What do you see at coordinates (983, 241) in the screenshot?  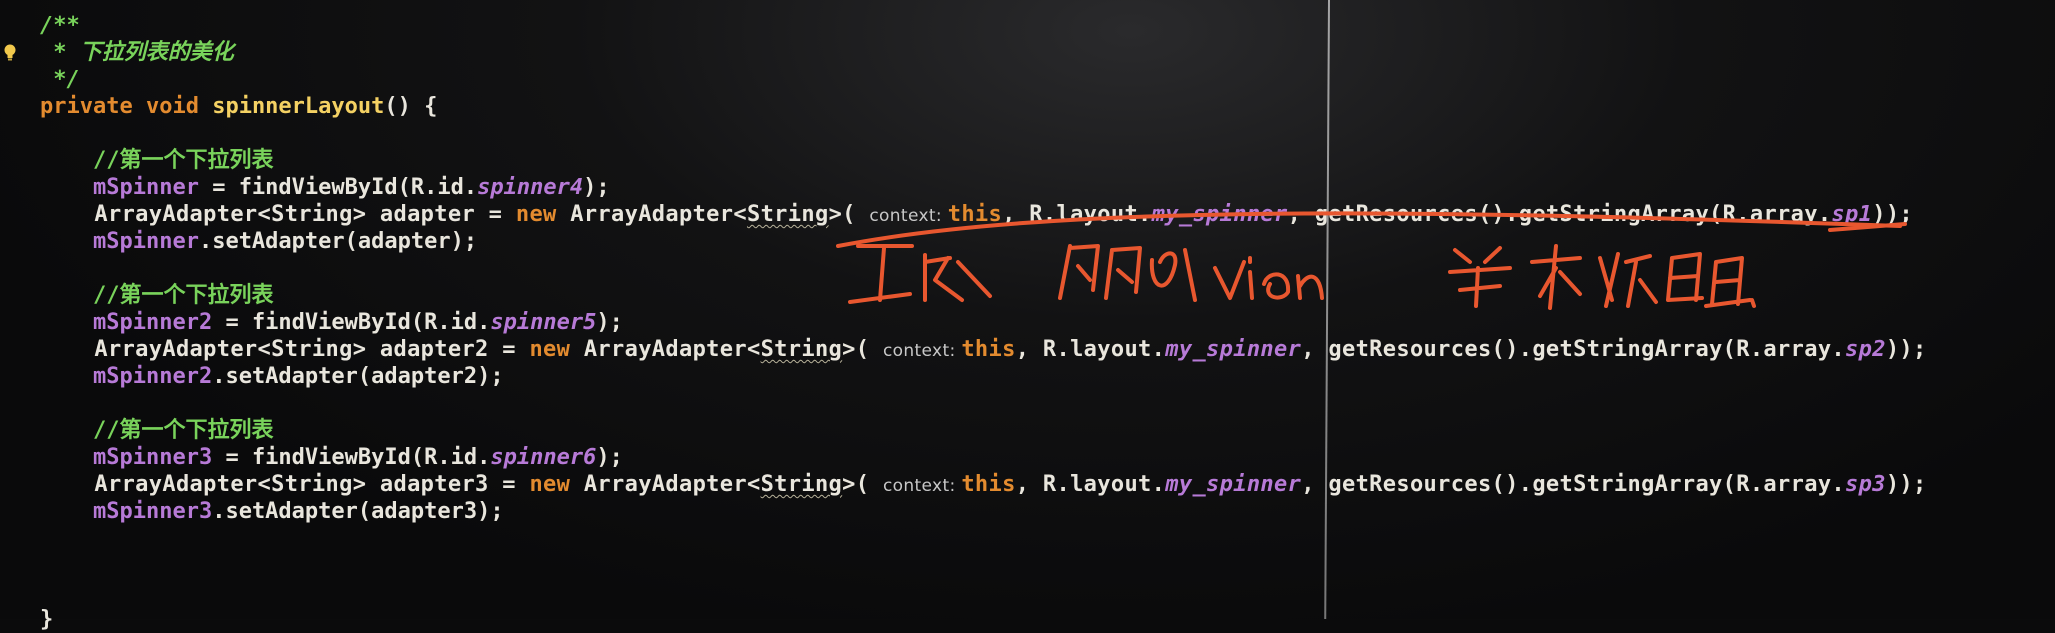 I see `code-line: mSpinner.setAdapter(adapter);` at bounding box center [983, 241].